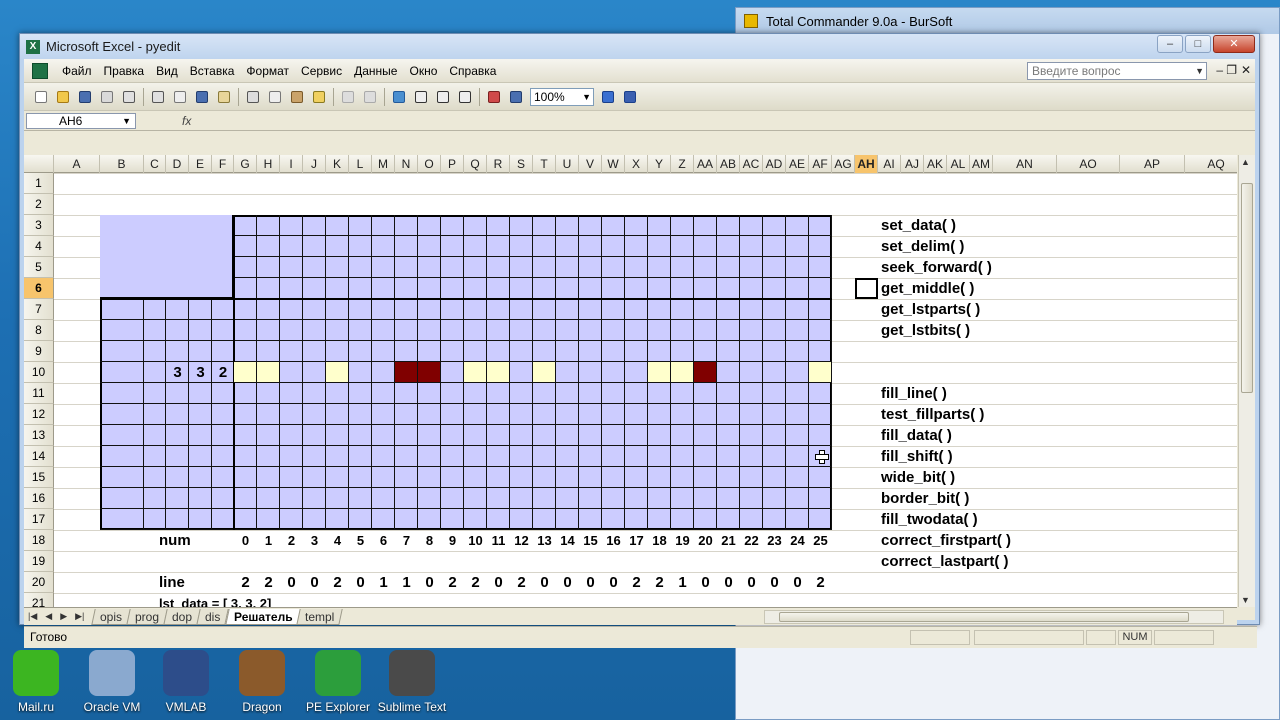 The width and height of the screenshot is (1280, 720). Describe the element at coordinates (63, 616) in the screenshot. I see `next-sheet-icon: ▶` at that location.